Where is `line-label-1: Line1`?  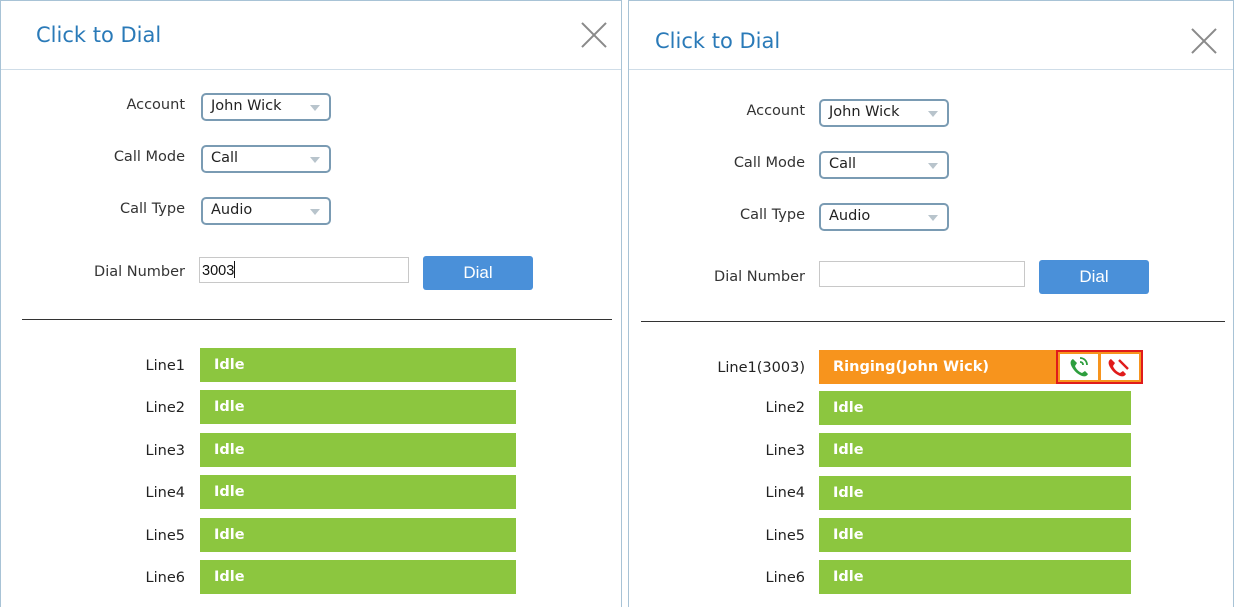
line-label-1: Line1 is located at coordinates (165, 366).